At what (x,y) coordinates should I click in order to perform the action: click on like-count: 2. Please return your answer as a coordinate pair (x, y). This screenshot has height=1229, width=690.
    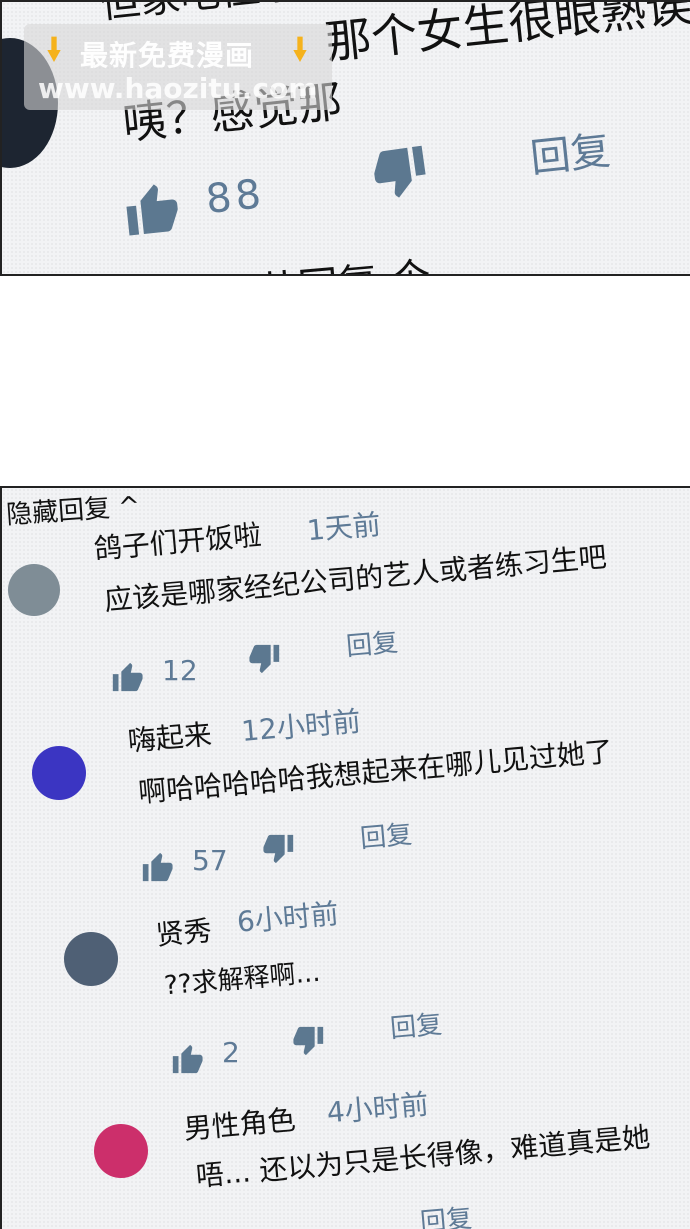
    Looking at the image, I should click on (231, 1052).